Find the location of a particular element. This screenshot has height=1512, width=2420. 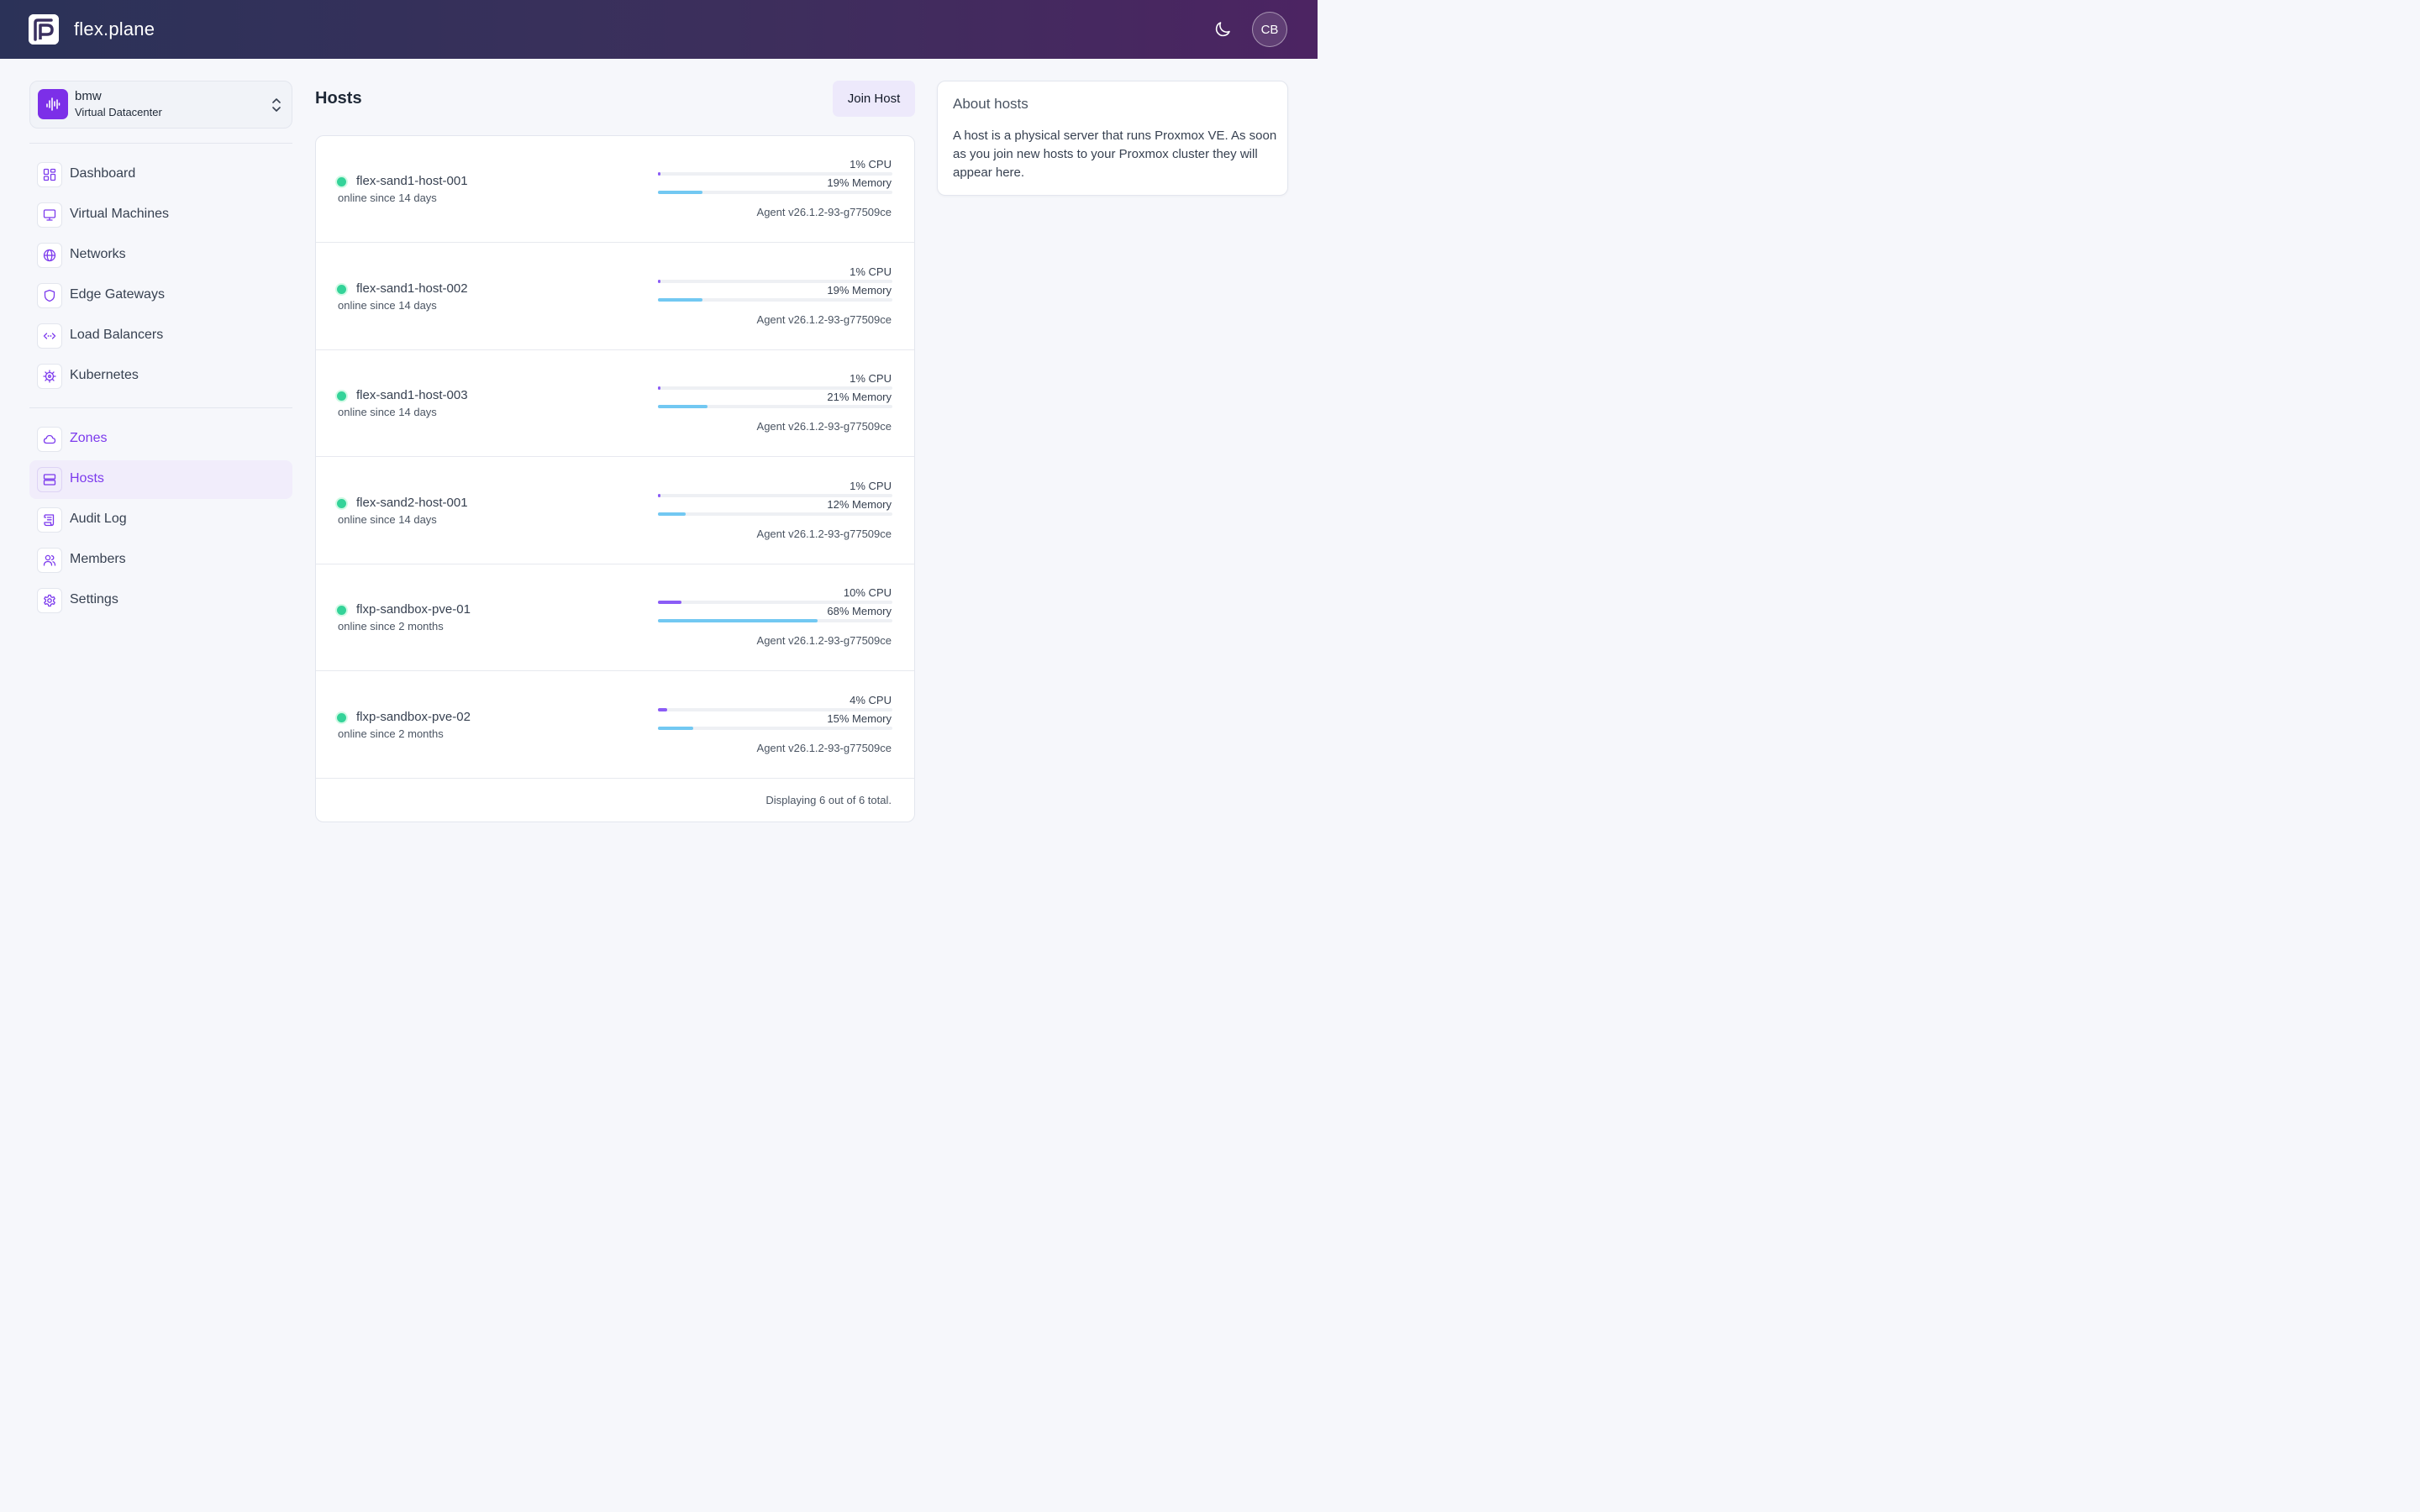

helm-icon is located at coordinates (50, 376).